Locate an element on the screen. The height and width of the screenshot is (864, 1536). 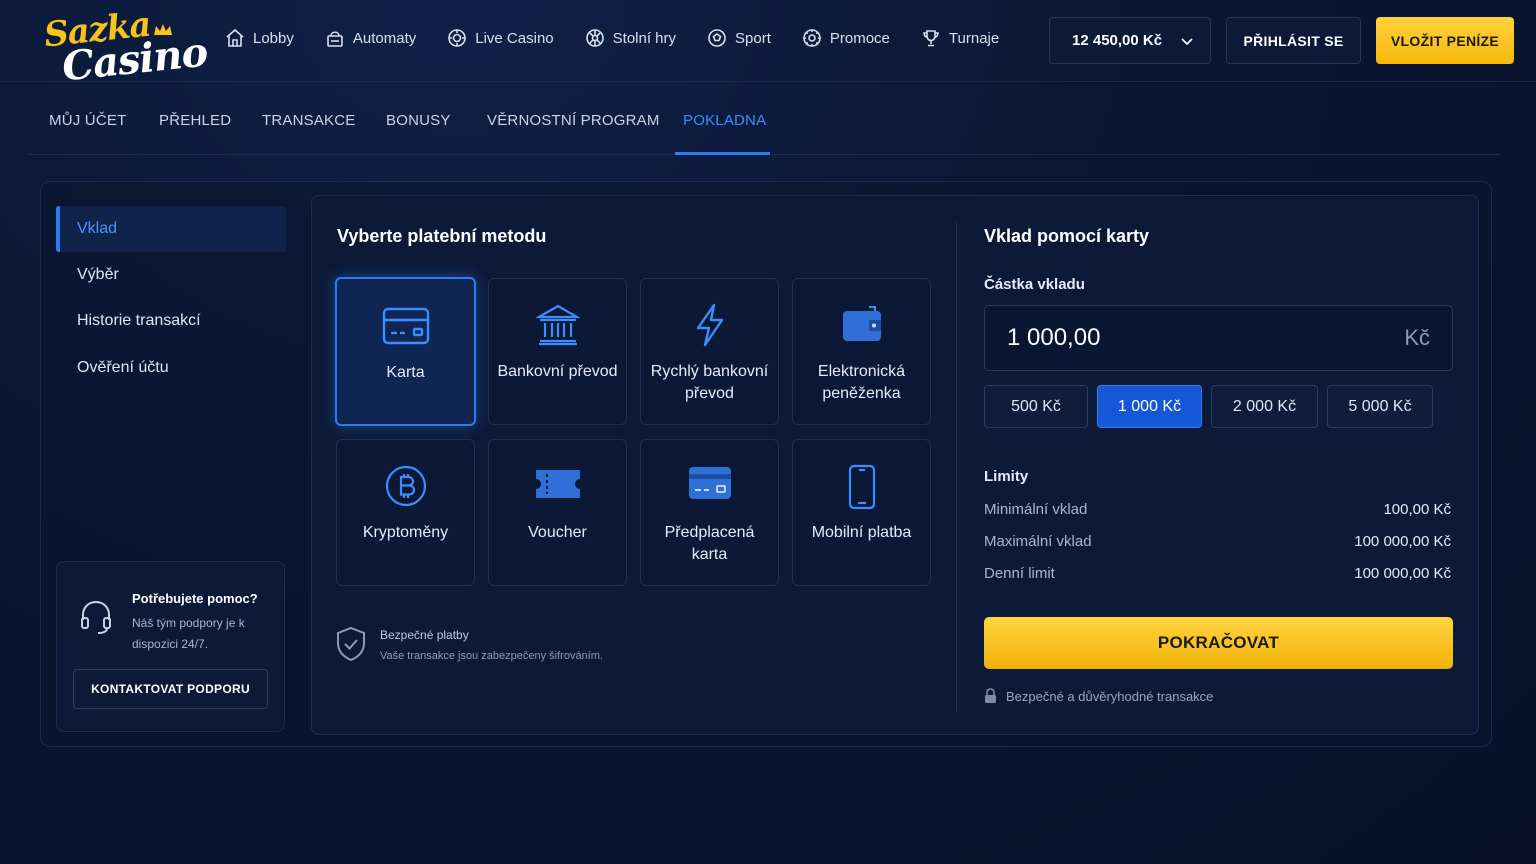
sidebar-item-overeni: Ověření účtu is located at coordinates (171, 368).